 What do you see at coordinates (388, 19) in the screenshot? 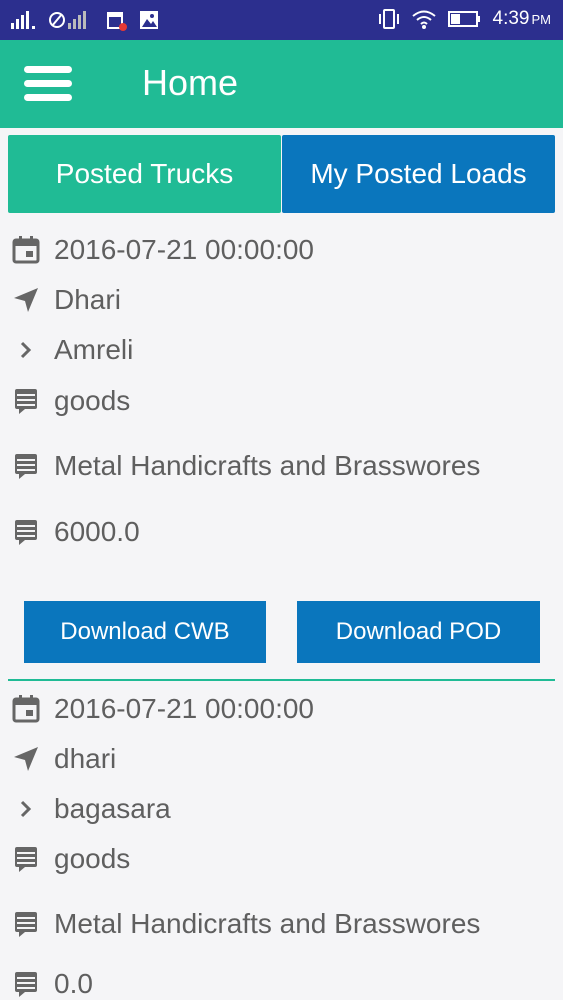
I see `vibrate-icon` at bounding box center [388, 19].